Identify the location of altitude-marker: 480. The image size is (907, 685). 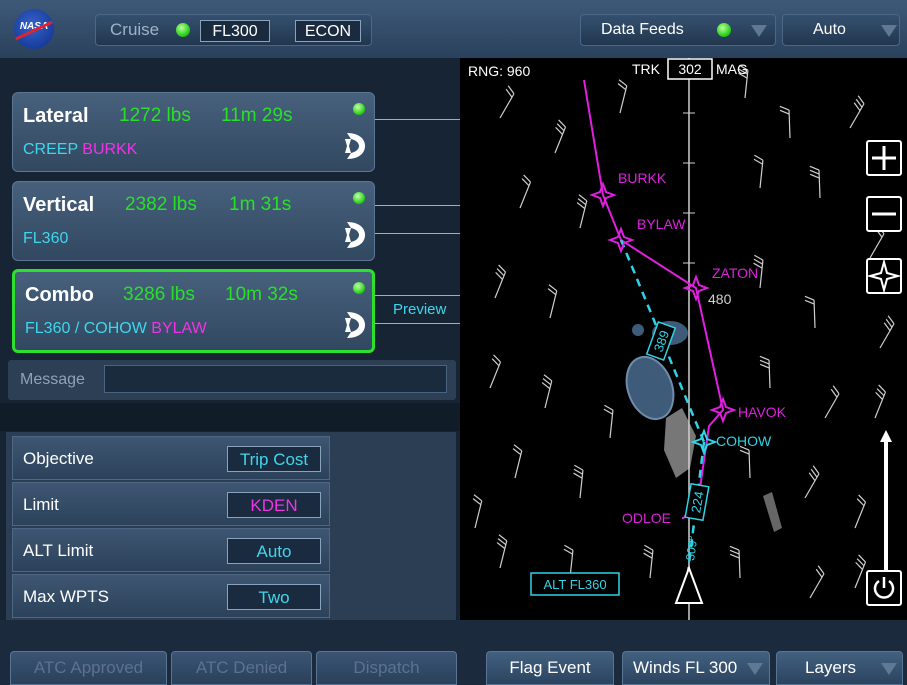
(720, 299).